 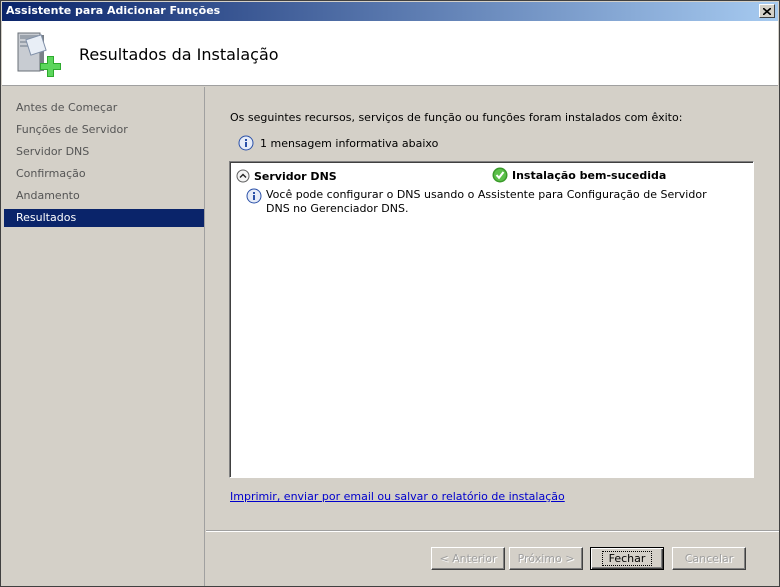 What do you see at coordinates (104, 196) in the screenshot?
I see `sidebar-item-andamento: Andamento` at bounding box center [104, 196].